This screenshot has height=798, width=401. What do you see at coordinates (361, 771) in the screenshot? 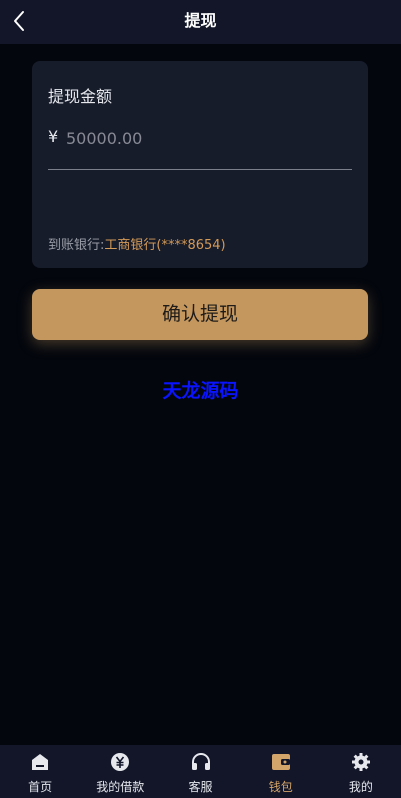
I see `tab-mine: 我的` at bounding box center [361, 771].